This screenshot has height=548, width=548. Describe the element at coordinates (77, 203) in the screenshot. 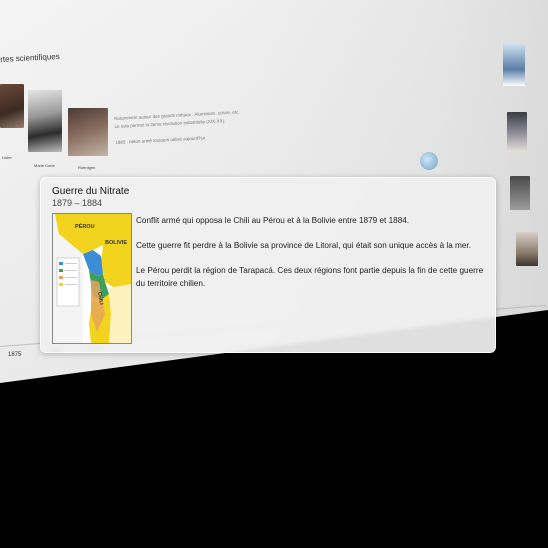

I see `event-dates: 1879 – 1884` at that location.